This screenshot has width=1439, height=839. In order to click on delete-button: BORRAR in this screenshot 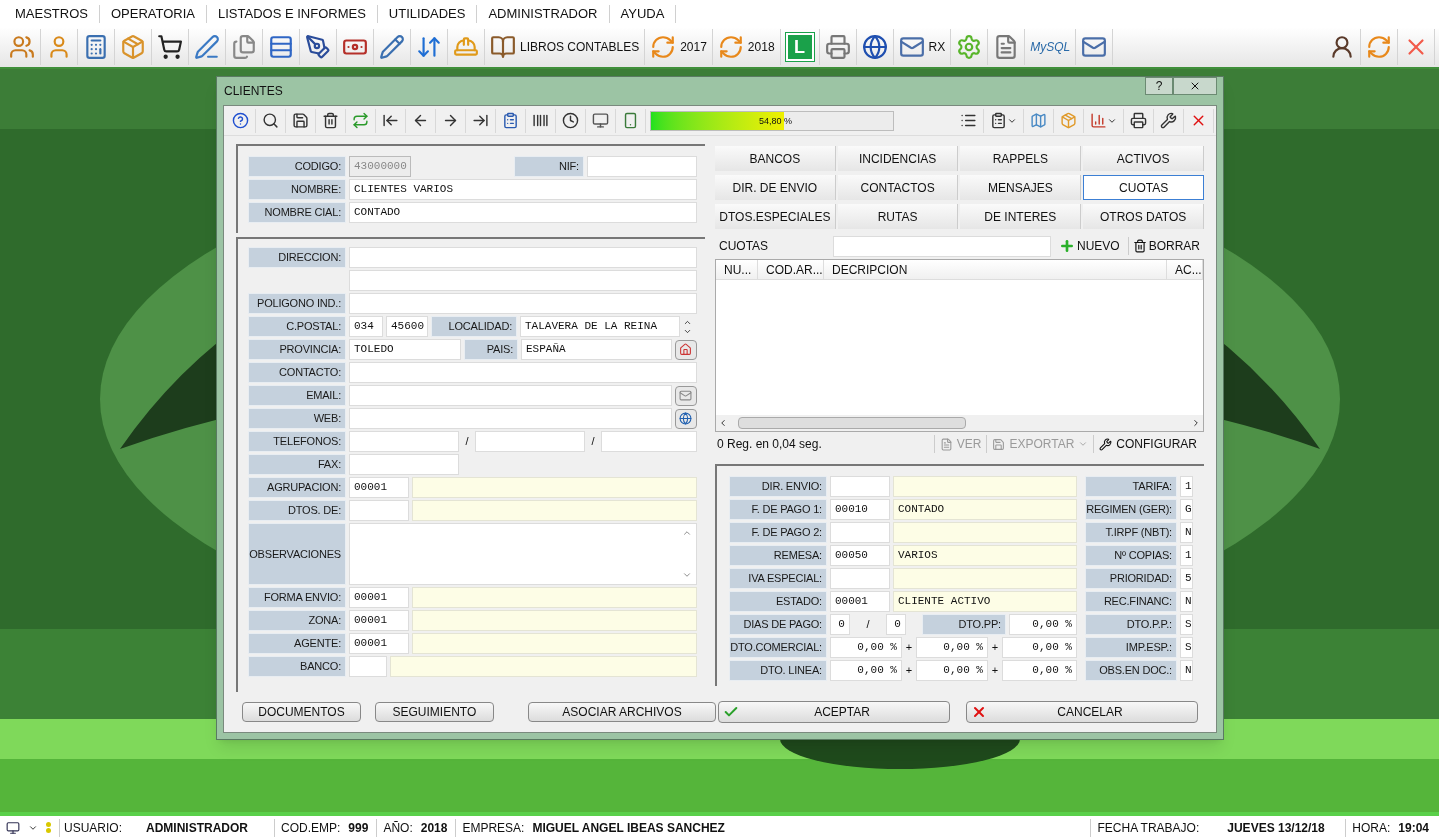, I will do `click(1163, 246)`.